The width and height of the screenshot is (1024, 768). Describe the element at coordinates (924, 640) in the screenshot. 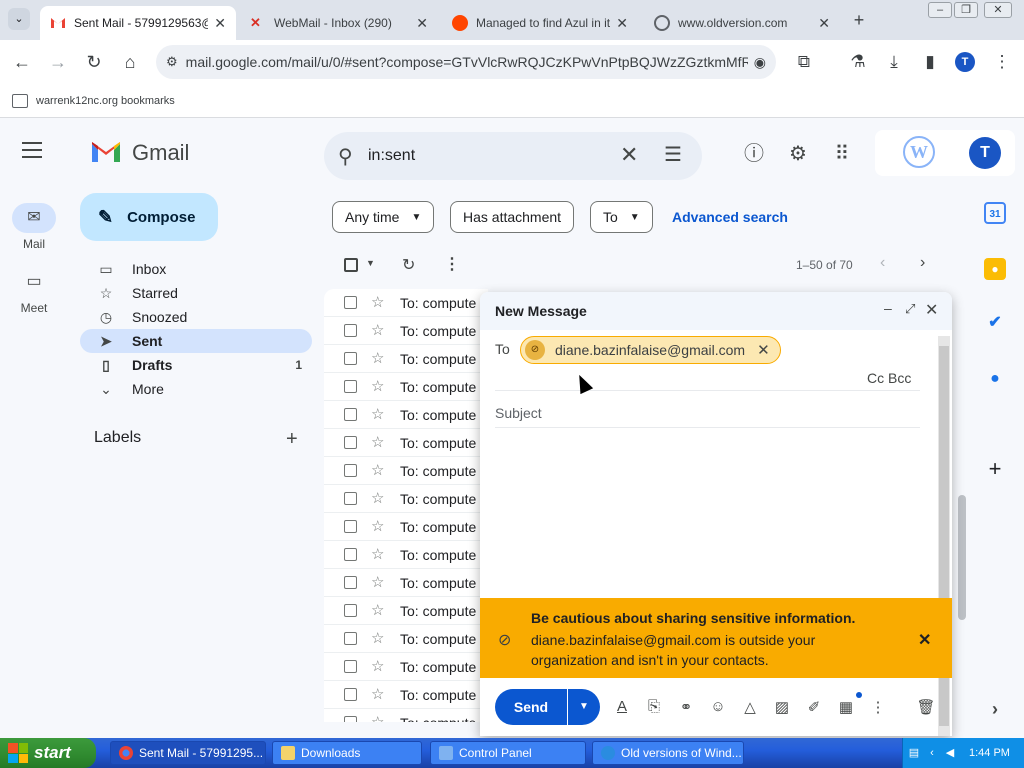

I see `dismiss-warning-icon: ✕` at that location.